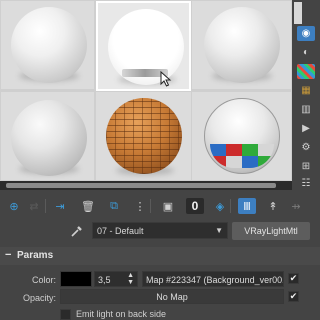  Describe the element at coordinates (219, 231) in the screenshot. I see `chevron-down-icon: ▼` at that location.